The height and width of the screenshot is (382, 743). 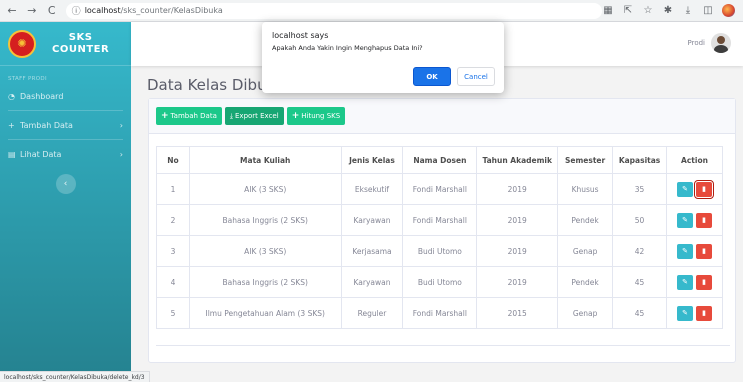 I want to click on document-icon: ▤, so click(x=12, y=154).